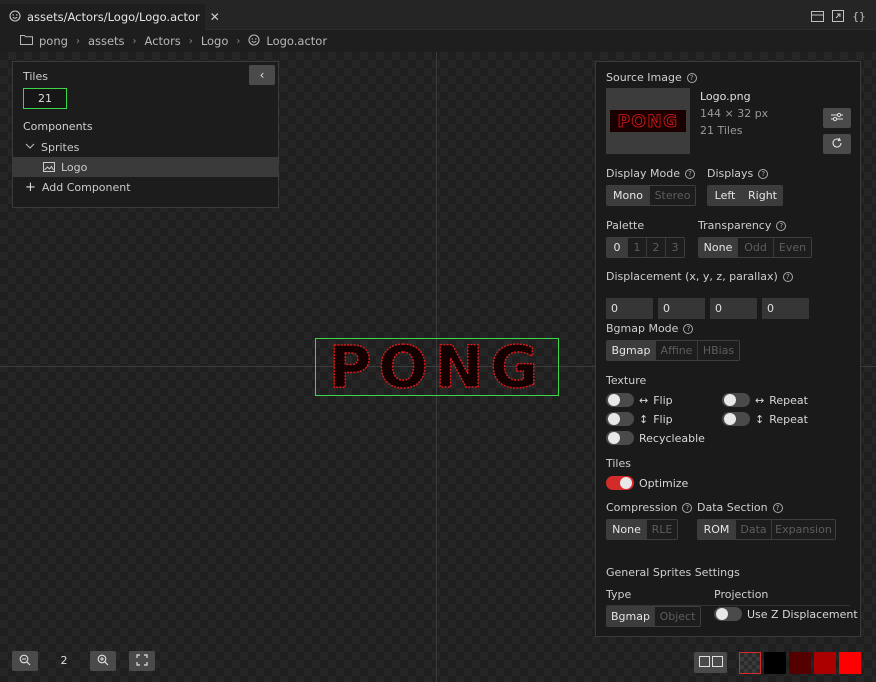 This screenshot has height=682, width=876. What do you see at coordinates (639, 419) in the screenshot?
I see `flip-vertical-toggle: ↕ Flip` at bounding box center [639, 419].